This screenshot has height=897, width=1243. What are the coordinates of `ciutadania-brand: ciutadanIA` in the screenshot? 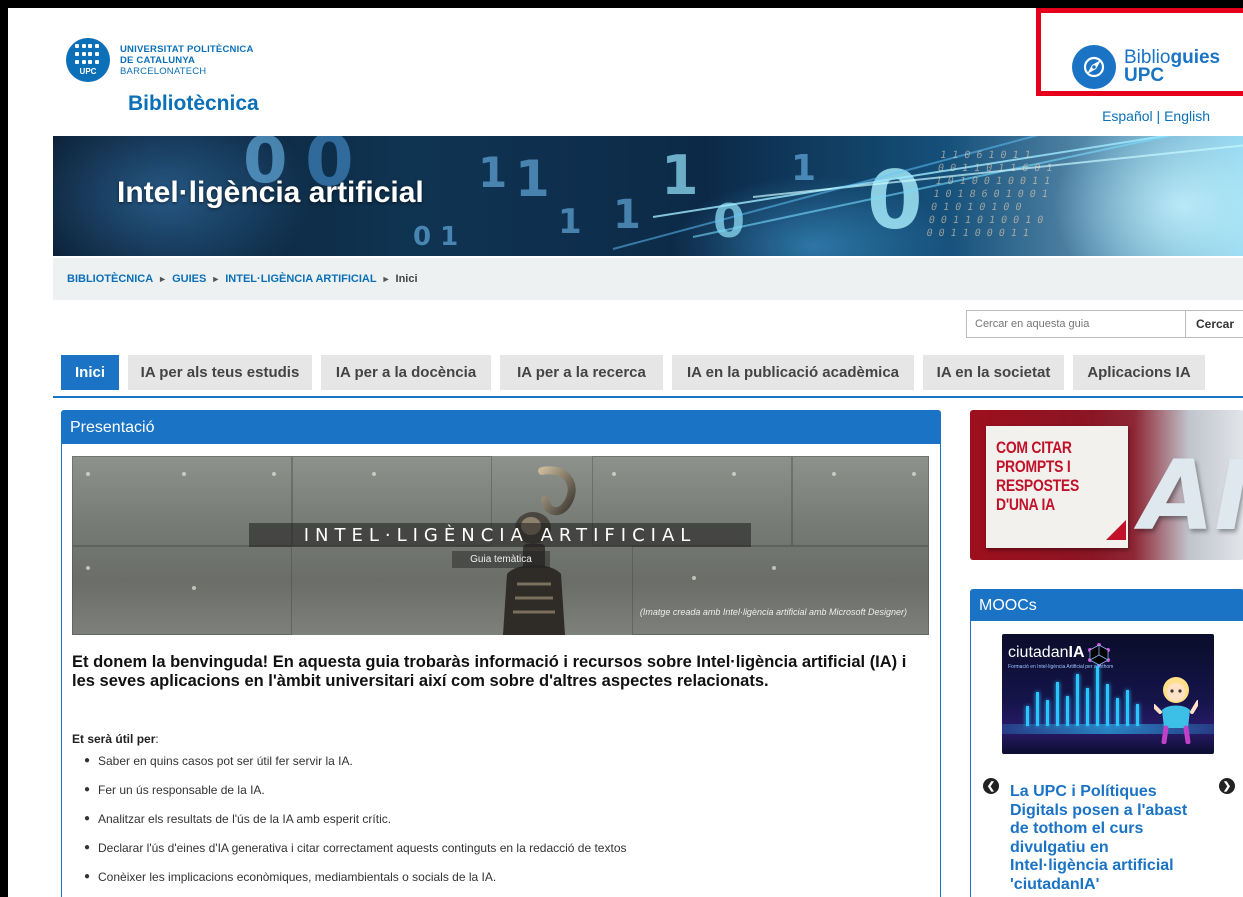 It's located at (1046, 652).